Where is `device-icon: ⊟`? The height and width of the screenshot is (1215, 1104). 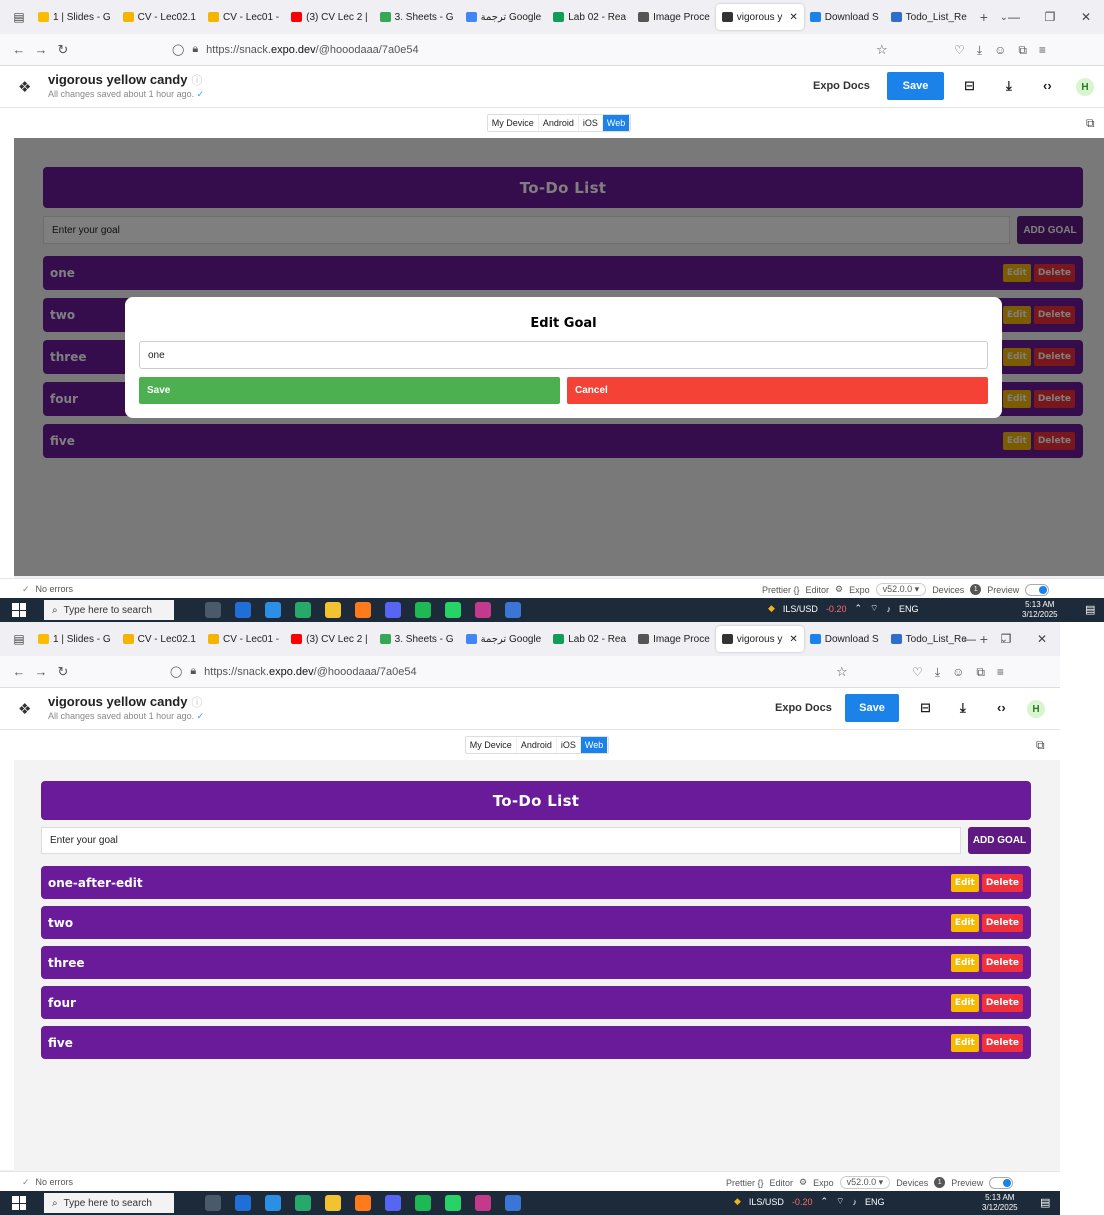 device-icon: ⊟ is located at coordinates (969, 86).